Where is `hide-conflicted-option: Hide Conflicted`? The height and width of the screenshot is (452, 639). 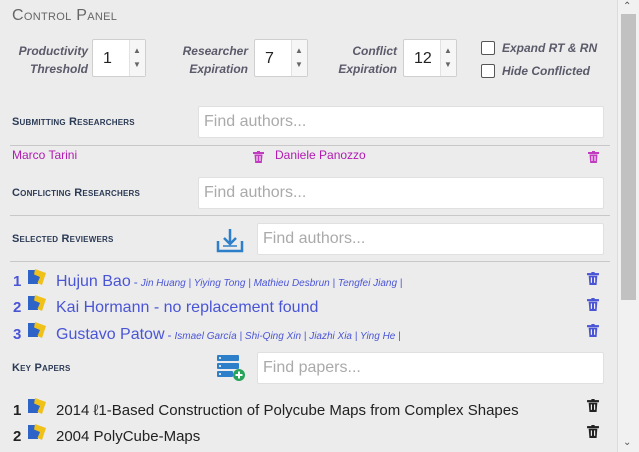
hide-conflicted-option: Hide Conflicted is located at coordinates (535, 71).